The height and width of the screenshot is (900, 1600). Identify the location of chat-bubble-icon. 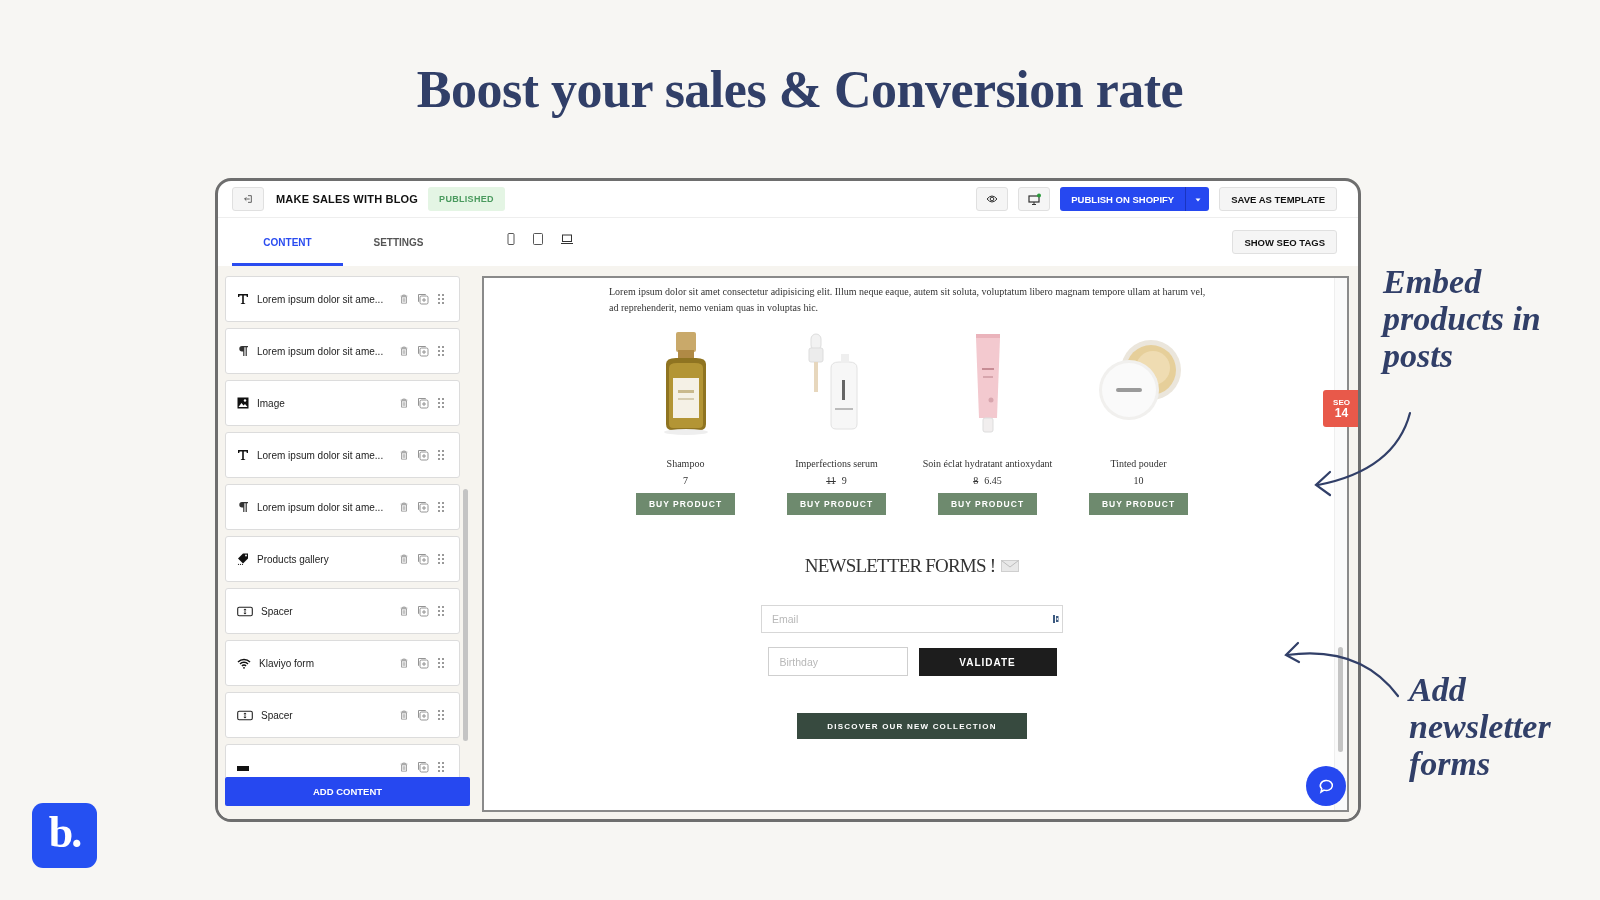
(1326, 786).